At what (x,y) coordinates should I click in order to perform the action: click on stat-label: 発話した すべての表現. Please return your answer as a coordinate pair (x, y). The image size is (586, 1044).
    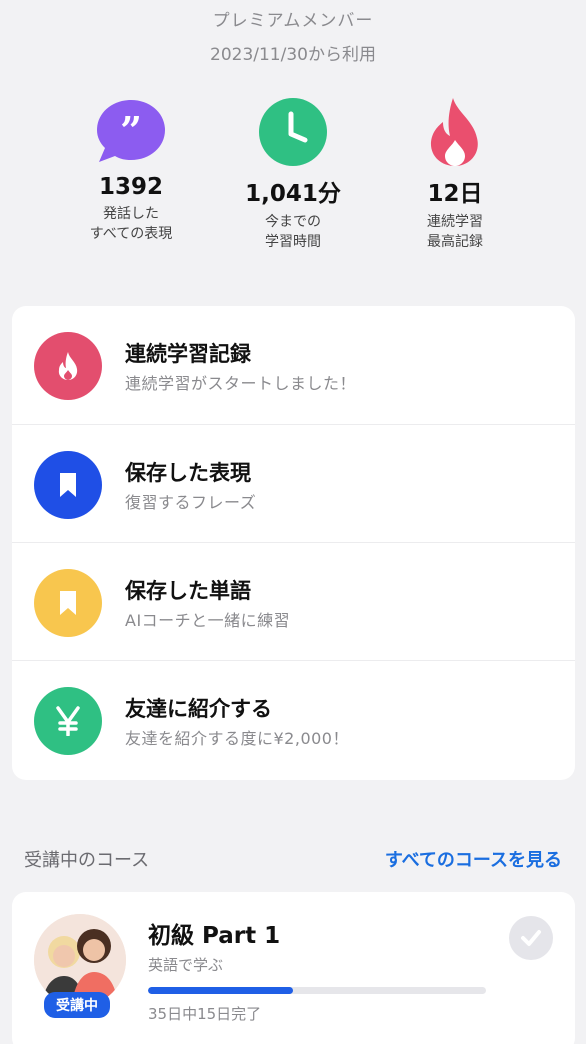
    Looking at the image, I should click on (131, 224).